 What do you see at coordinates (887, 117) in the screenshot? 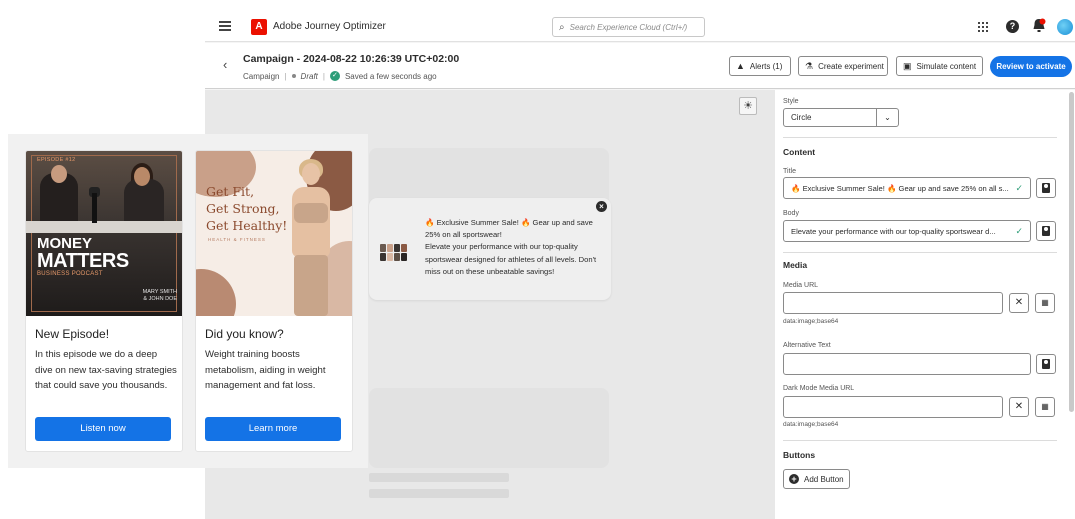
I see `chevron-down-icon: ⌄` at bounding box center [887, 117].